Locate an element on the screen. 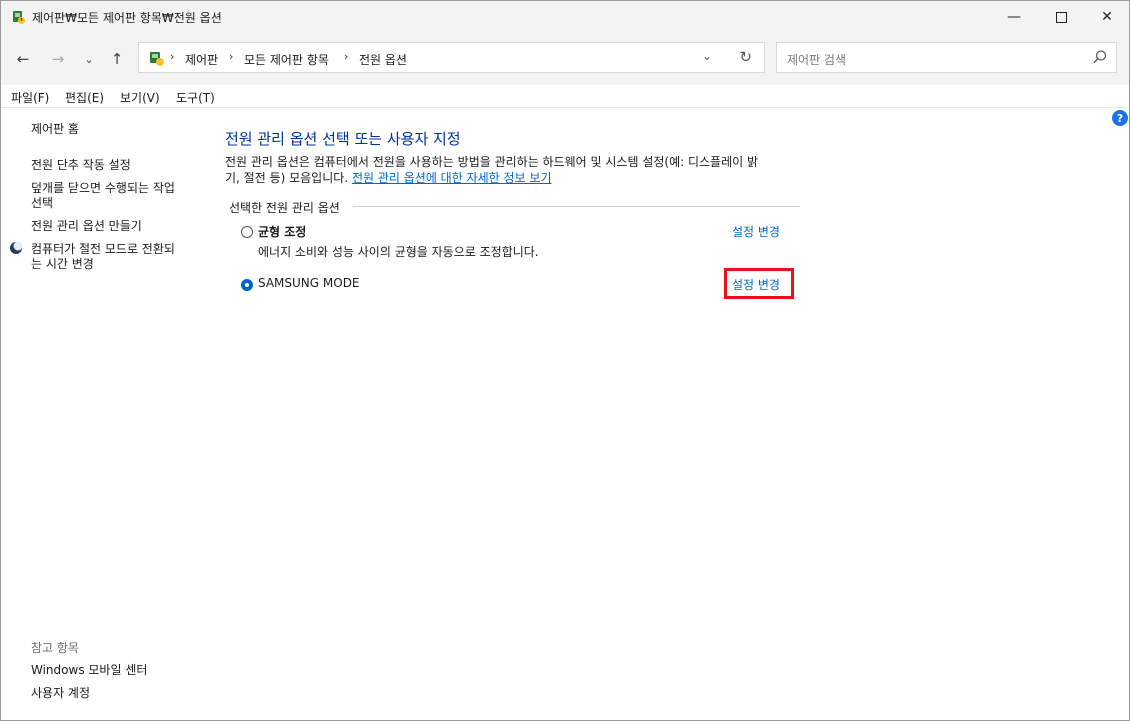 This screenshot has width=1130, height=721. sidebar-sleep-link: 컴퓨터가 절전 모드로 전환되 is located at coordinates (103, 249).